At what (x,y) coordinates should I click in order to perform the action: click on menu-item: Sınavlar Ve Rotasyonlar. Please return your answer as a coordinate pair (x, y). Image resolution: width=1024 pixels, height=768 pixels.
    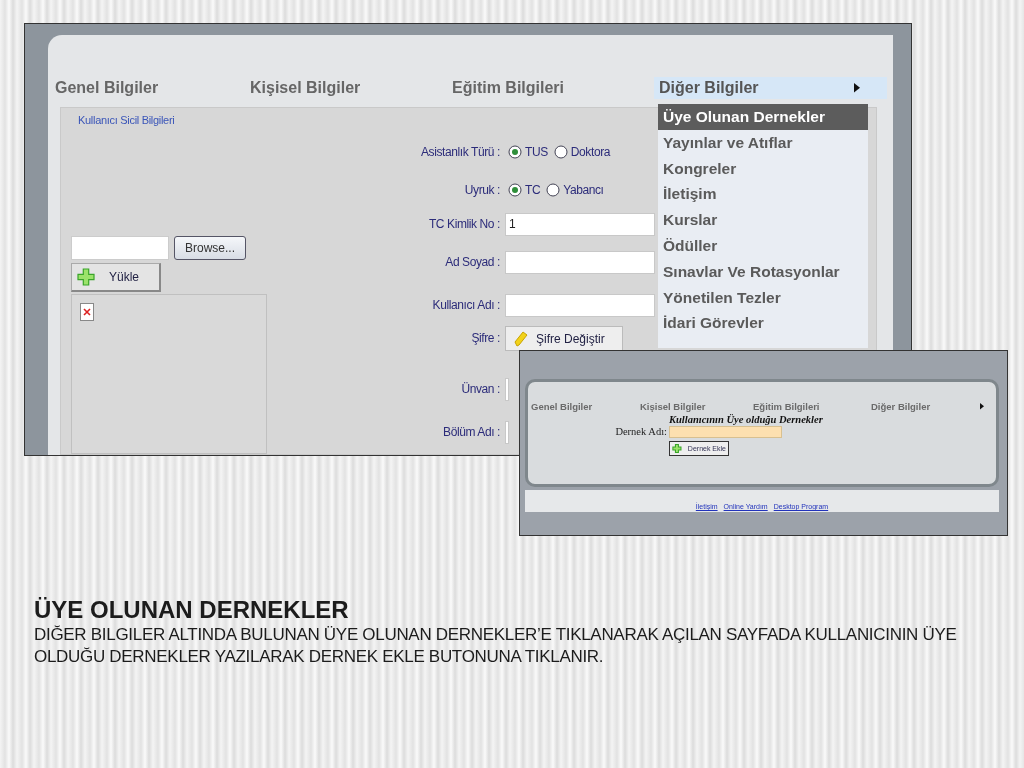
    Looking at the image, I should click on (763, 271).